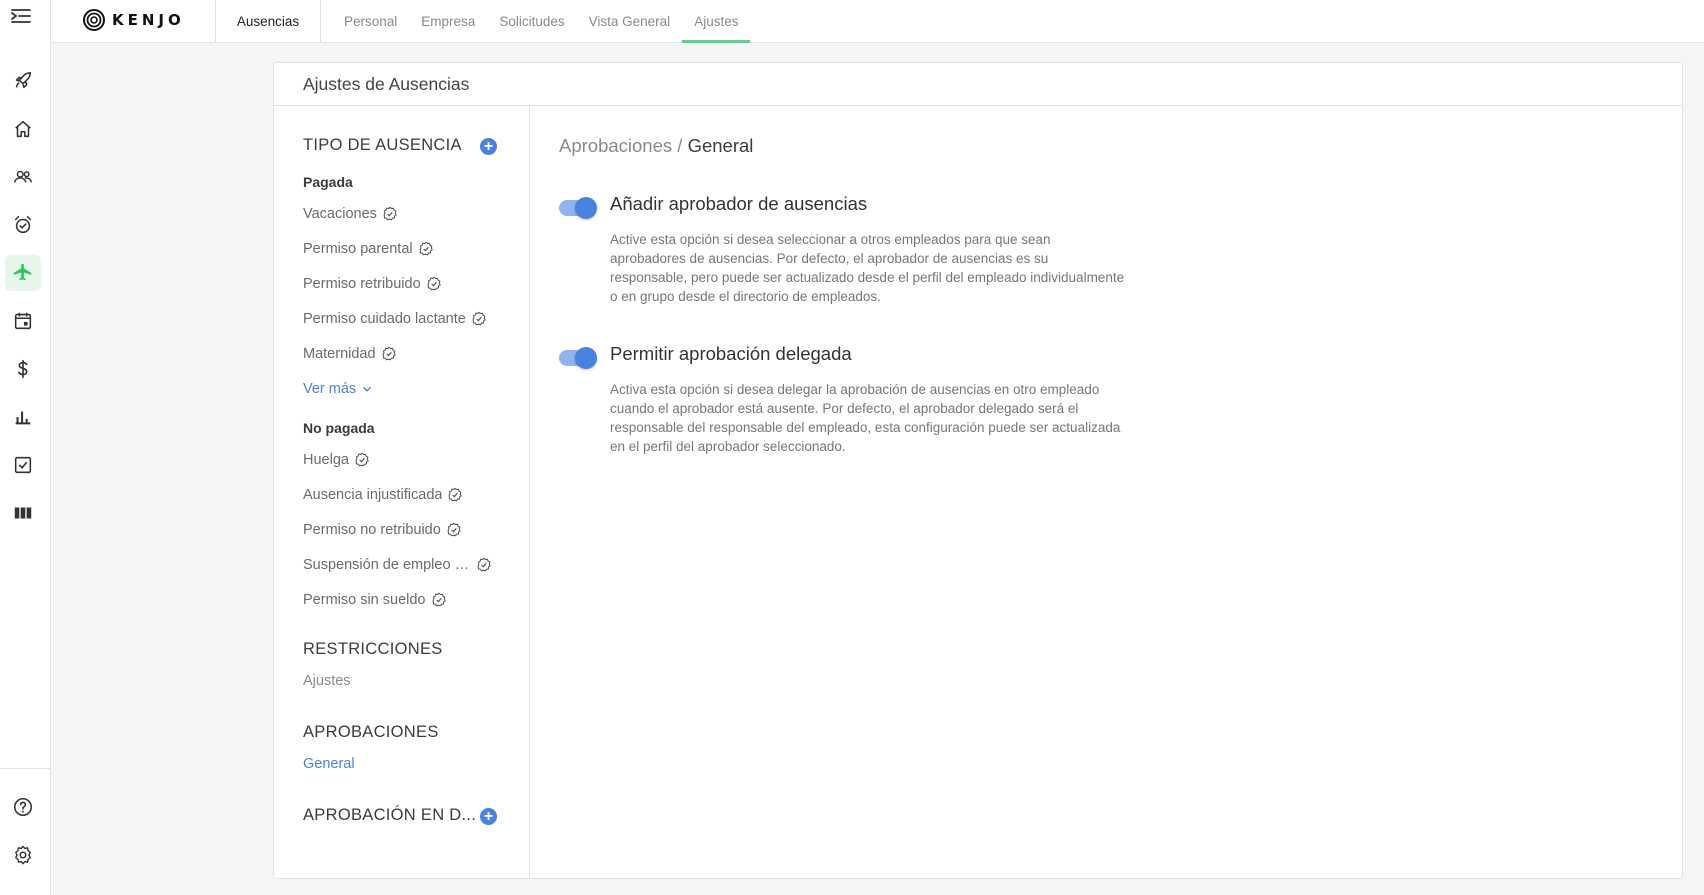 The width and height of the screenshot is (1704, 895). Describe the element at coordinates (373, 649) in the screenshot. I see `section-header-restricciones: RESTRICCIONES` at that location.